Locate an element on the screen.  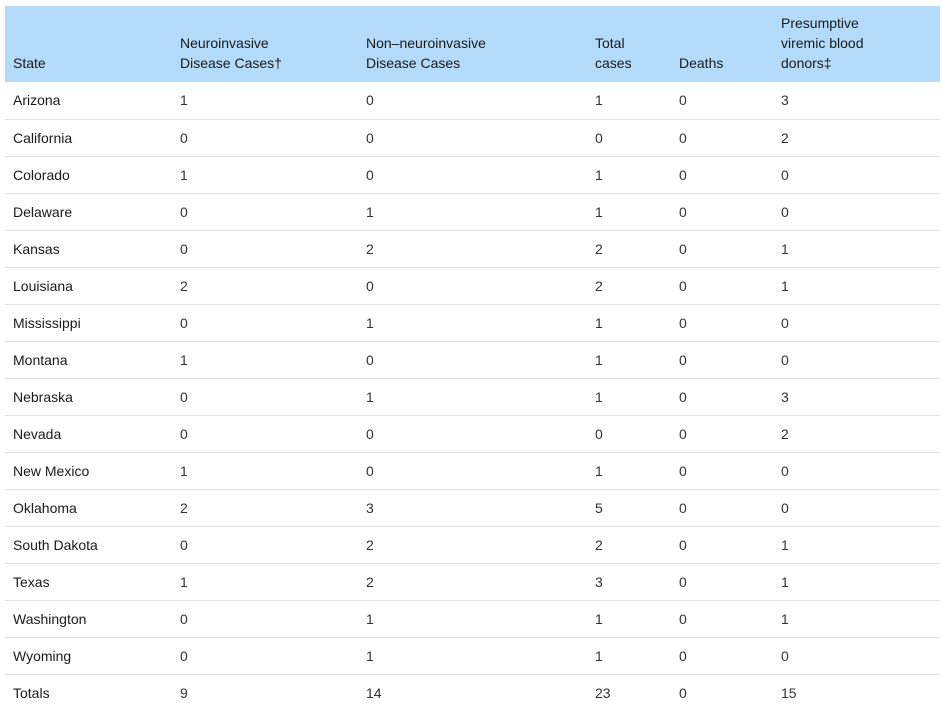
cell-state: Nebraska is located at coordinates (43, 396).